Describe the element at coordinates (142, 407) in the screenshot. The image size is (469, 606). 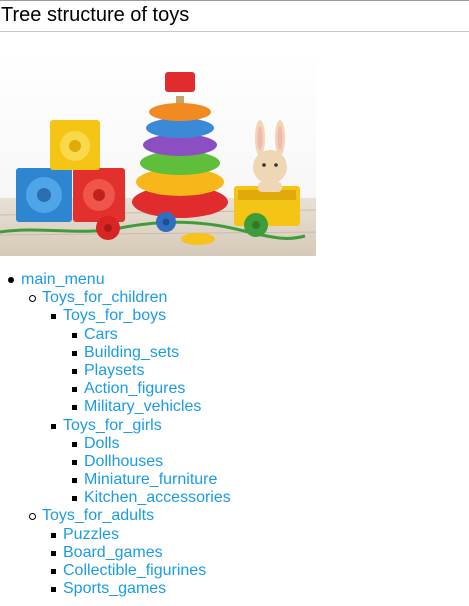
I see `link-military-vehicles: Military_vehicles` at that location.